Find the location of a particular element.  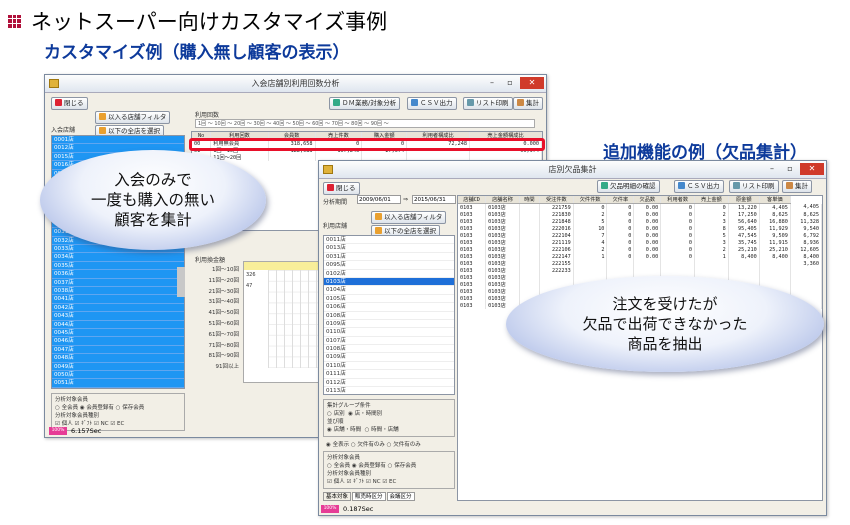

radio-all-label: 全会員 is located at coordinates (342, 466).